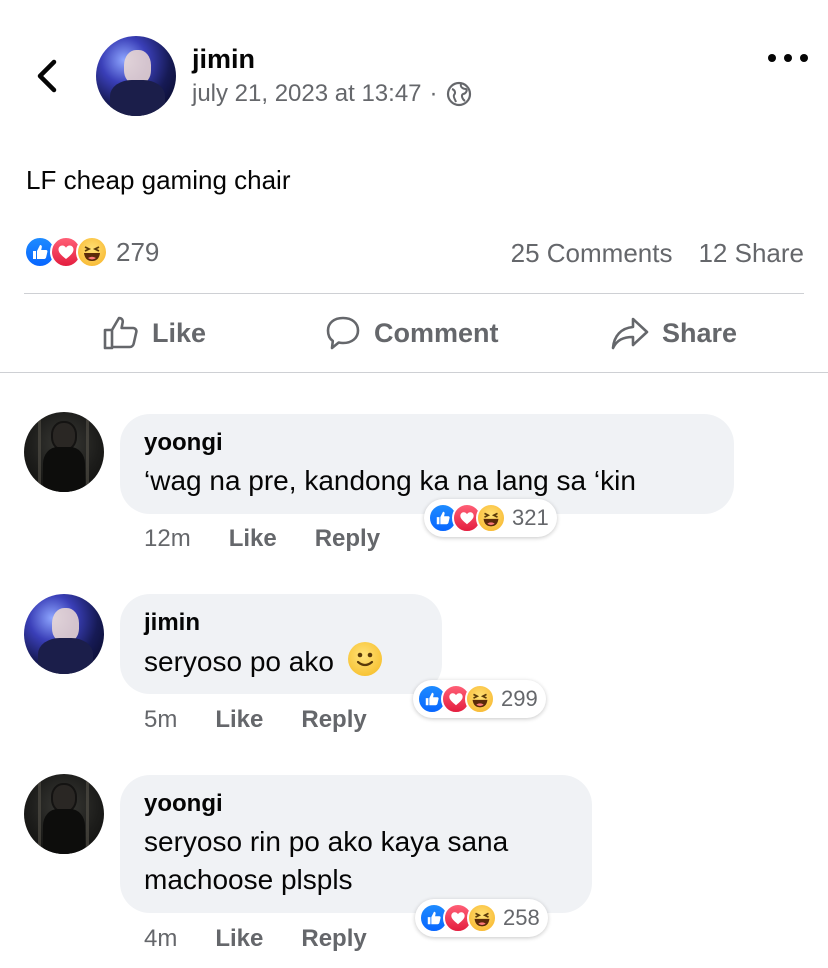 The height and width of the screenshot is (968, 828). I want to click on comment-reaction-count: 299, so click(519, 698).